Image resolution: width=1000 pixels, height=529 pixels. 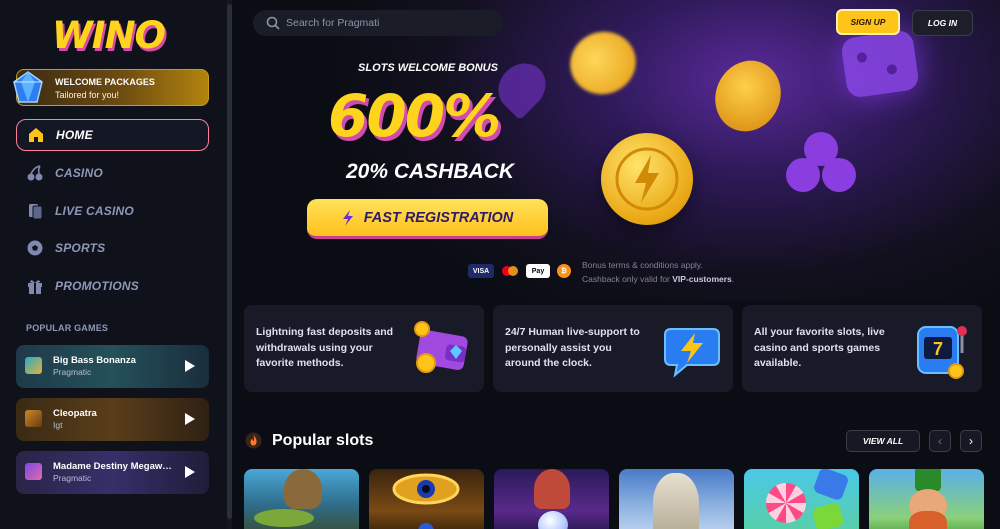 What do you see at coordinates (971, 441) in the screenshot?
I see `next-arrow-button: ›` at bounding box center [971, 441].